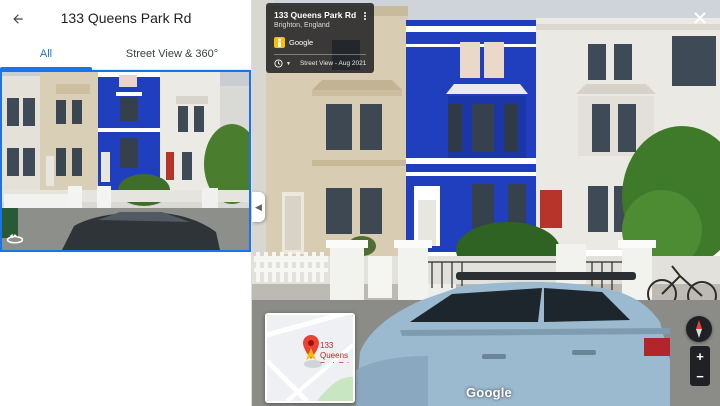 The image size is (720, 406). I want to click on compass-button, so click(699, 329).